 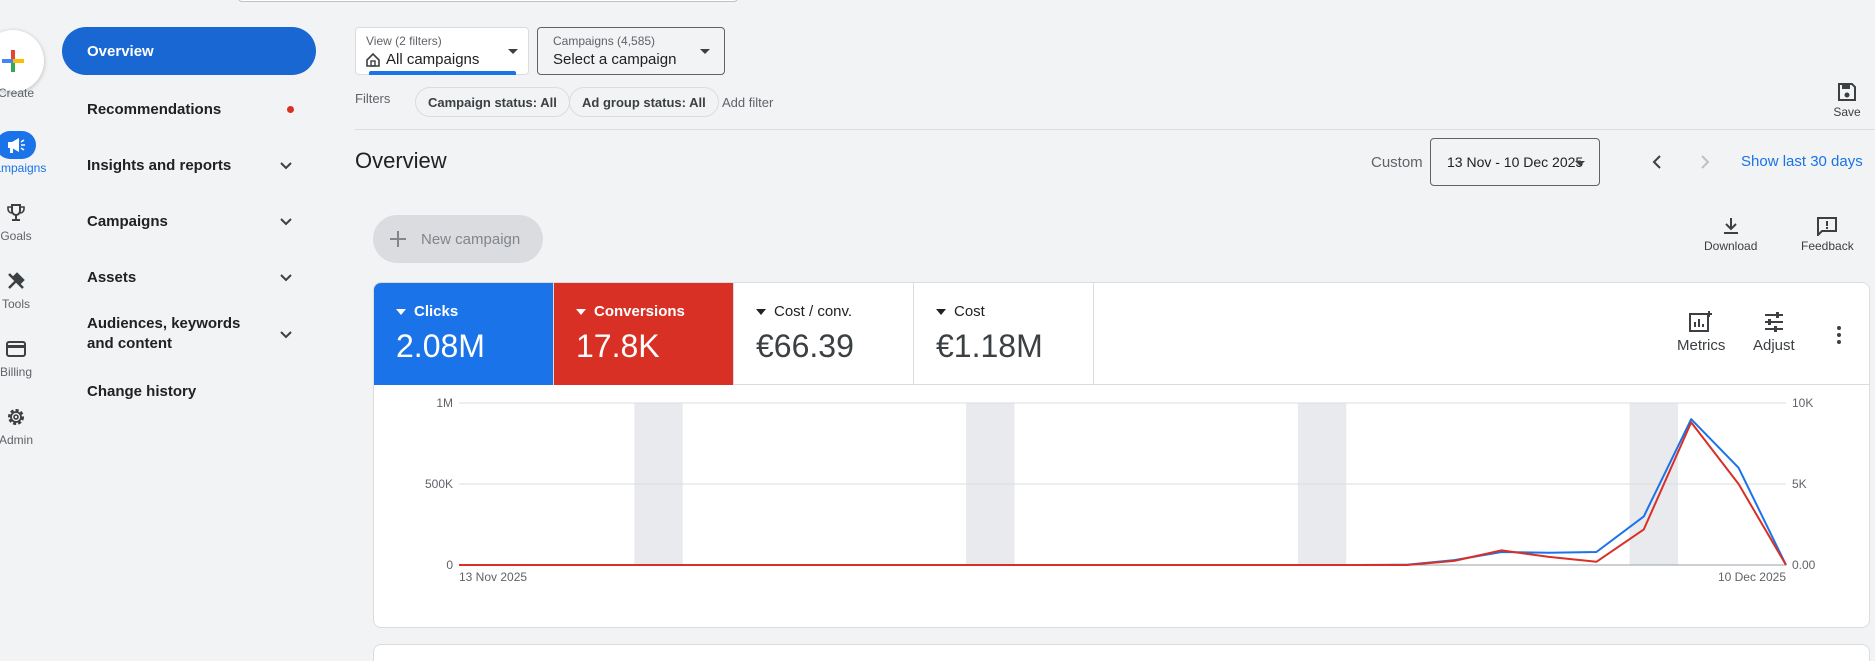 I want to click on metric-tile-cost-per-conv: Cost / conv. €66.39, so click(x=824, y=334).